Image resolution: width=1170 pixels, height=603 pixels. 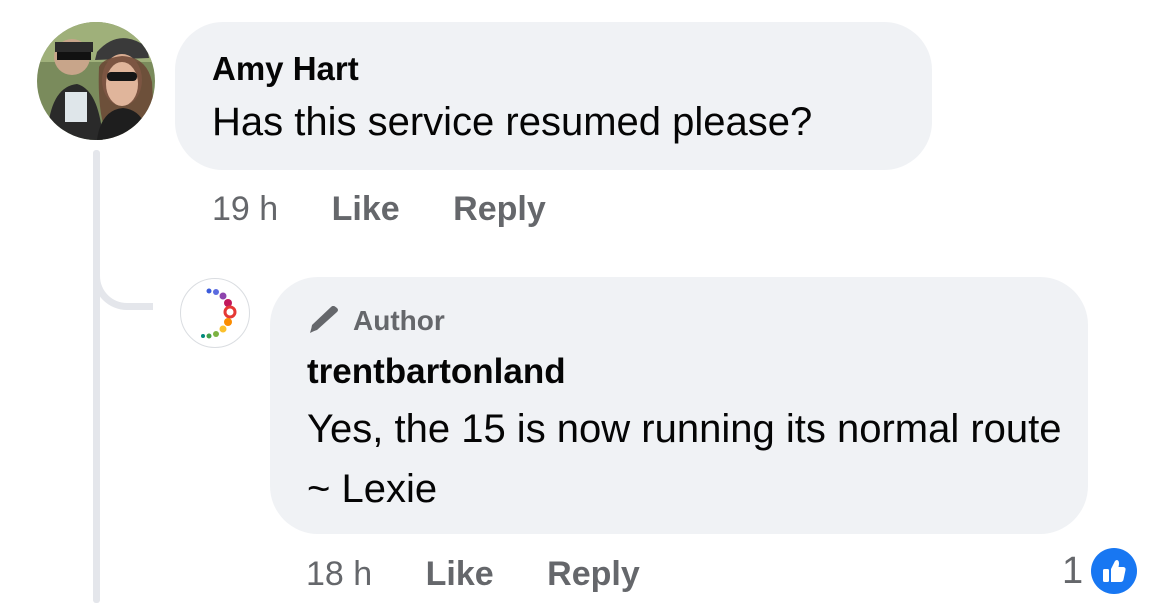 What do you see at coordinates (436, 372) in the screenshot?
I see `reply-author: trentbartonland` at bounding box center [436, 372].